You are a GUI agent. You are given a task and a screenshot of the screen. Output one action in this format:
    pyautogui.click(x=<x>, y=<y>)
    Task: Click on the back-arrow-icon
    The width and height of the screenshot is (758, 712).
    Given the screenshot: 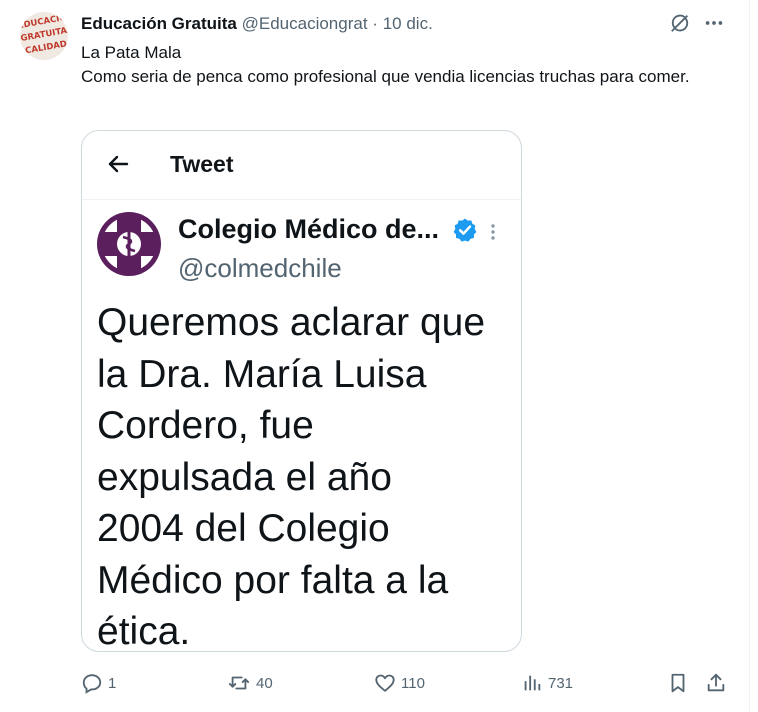 What is the action you would take?
    pyautogui.click(x=118, y=166)
    